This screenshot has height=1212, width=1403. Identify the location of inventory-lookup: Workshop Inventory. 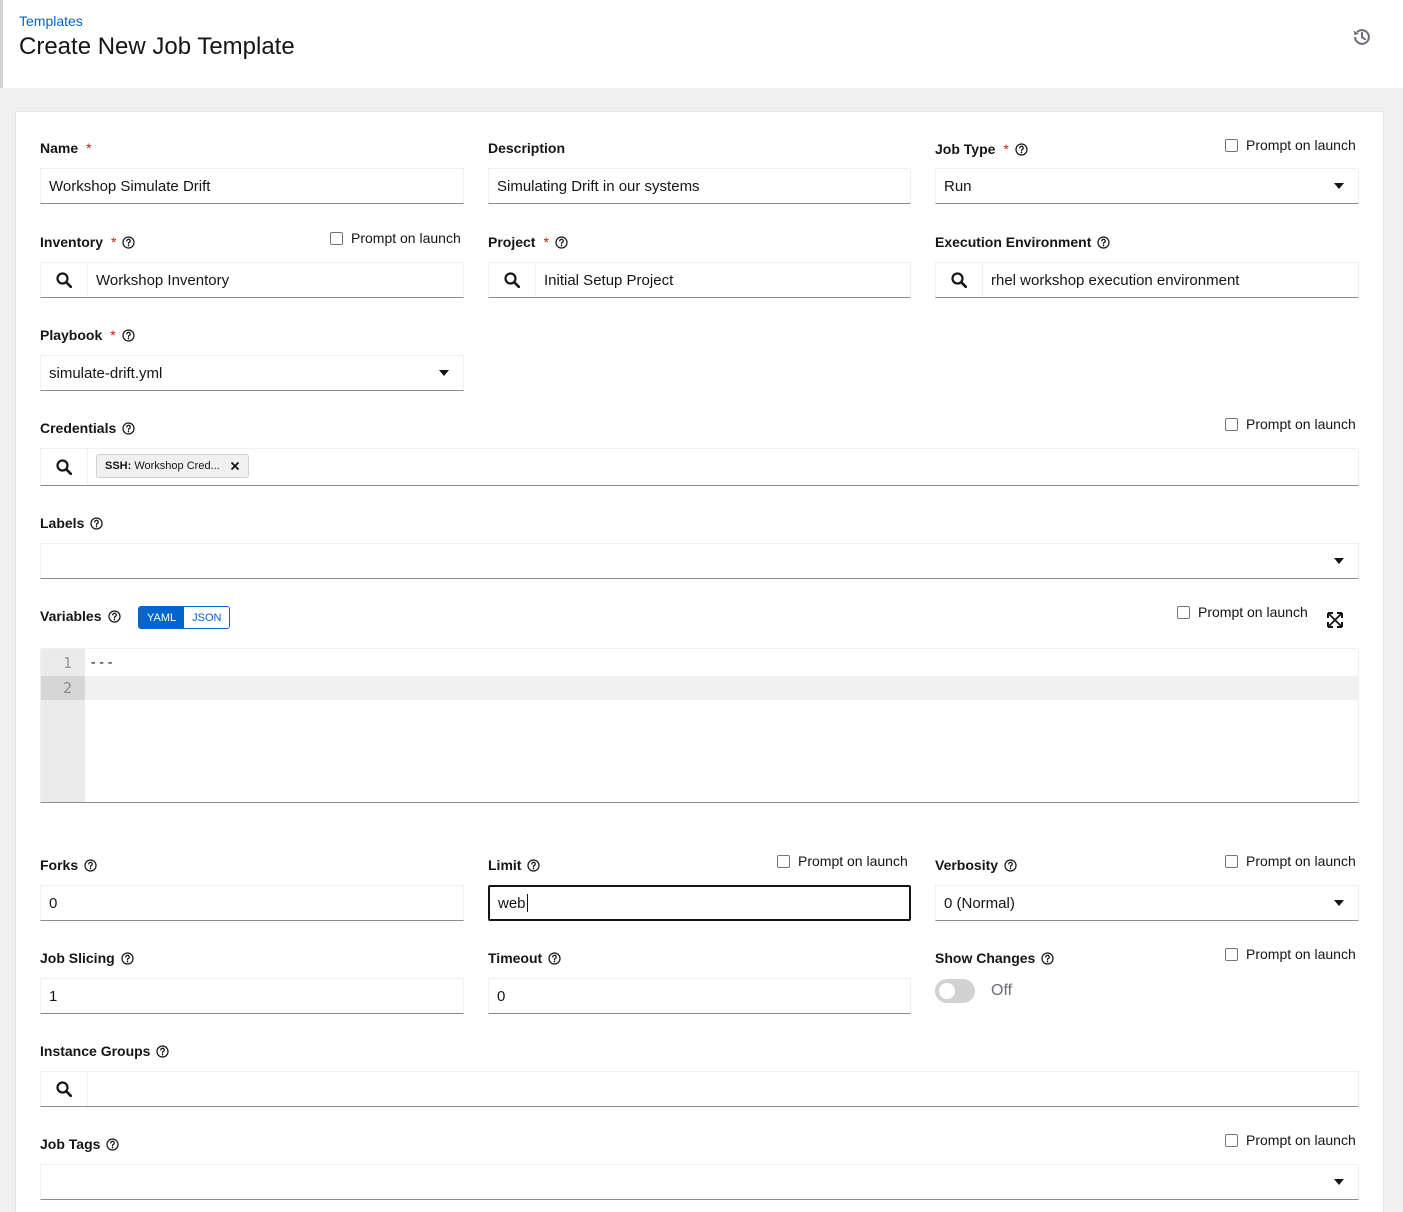
(252, 280).